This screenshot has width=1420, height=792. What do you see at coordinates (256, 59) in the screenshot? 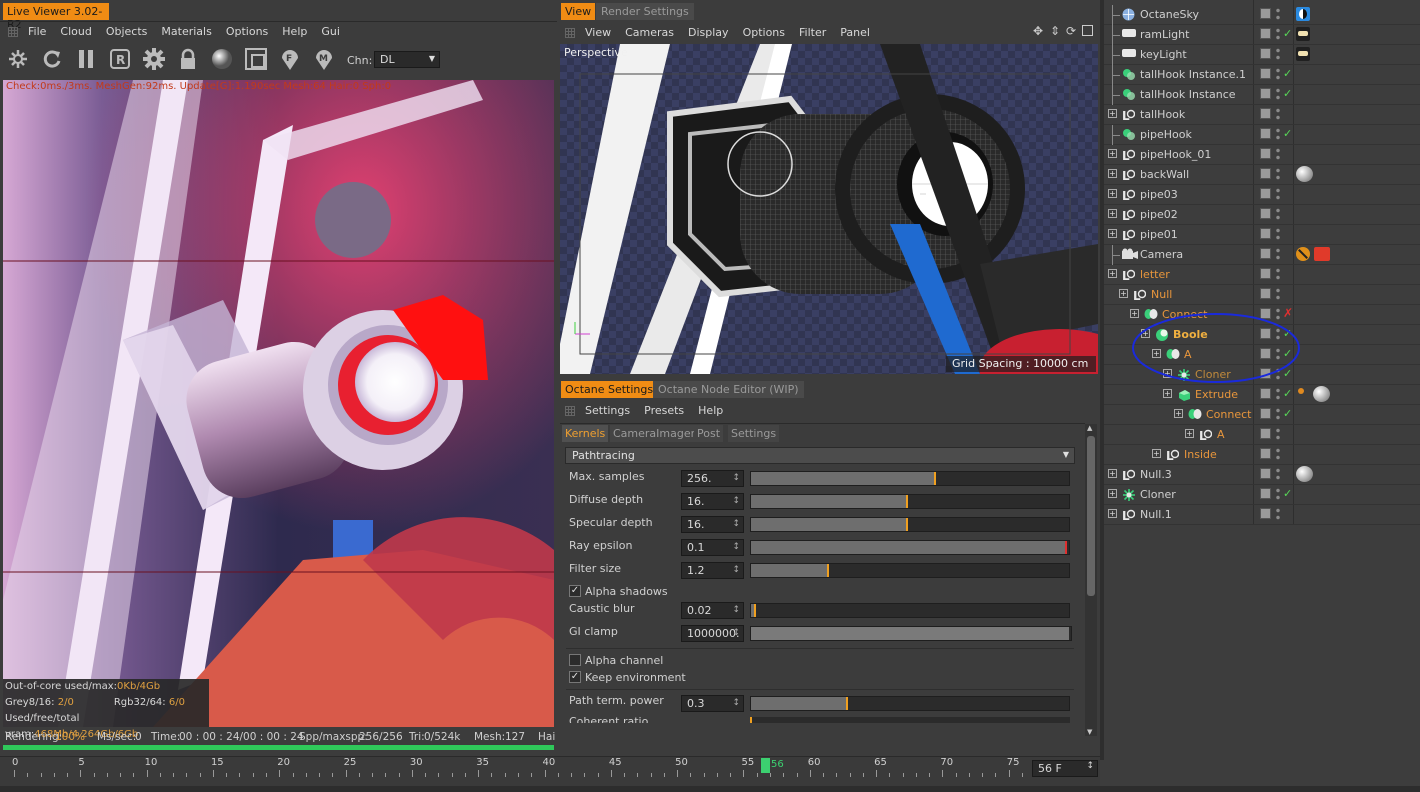
I see `focus-icon` at bounding box center [256, 59].